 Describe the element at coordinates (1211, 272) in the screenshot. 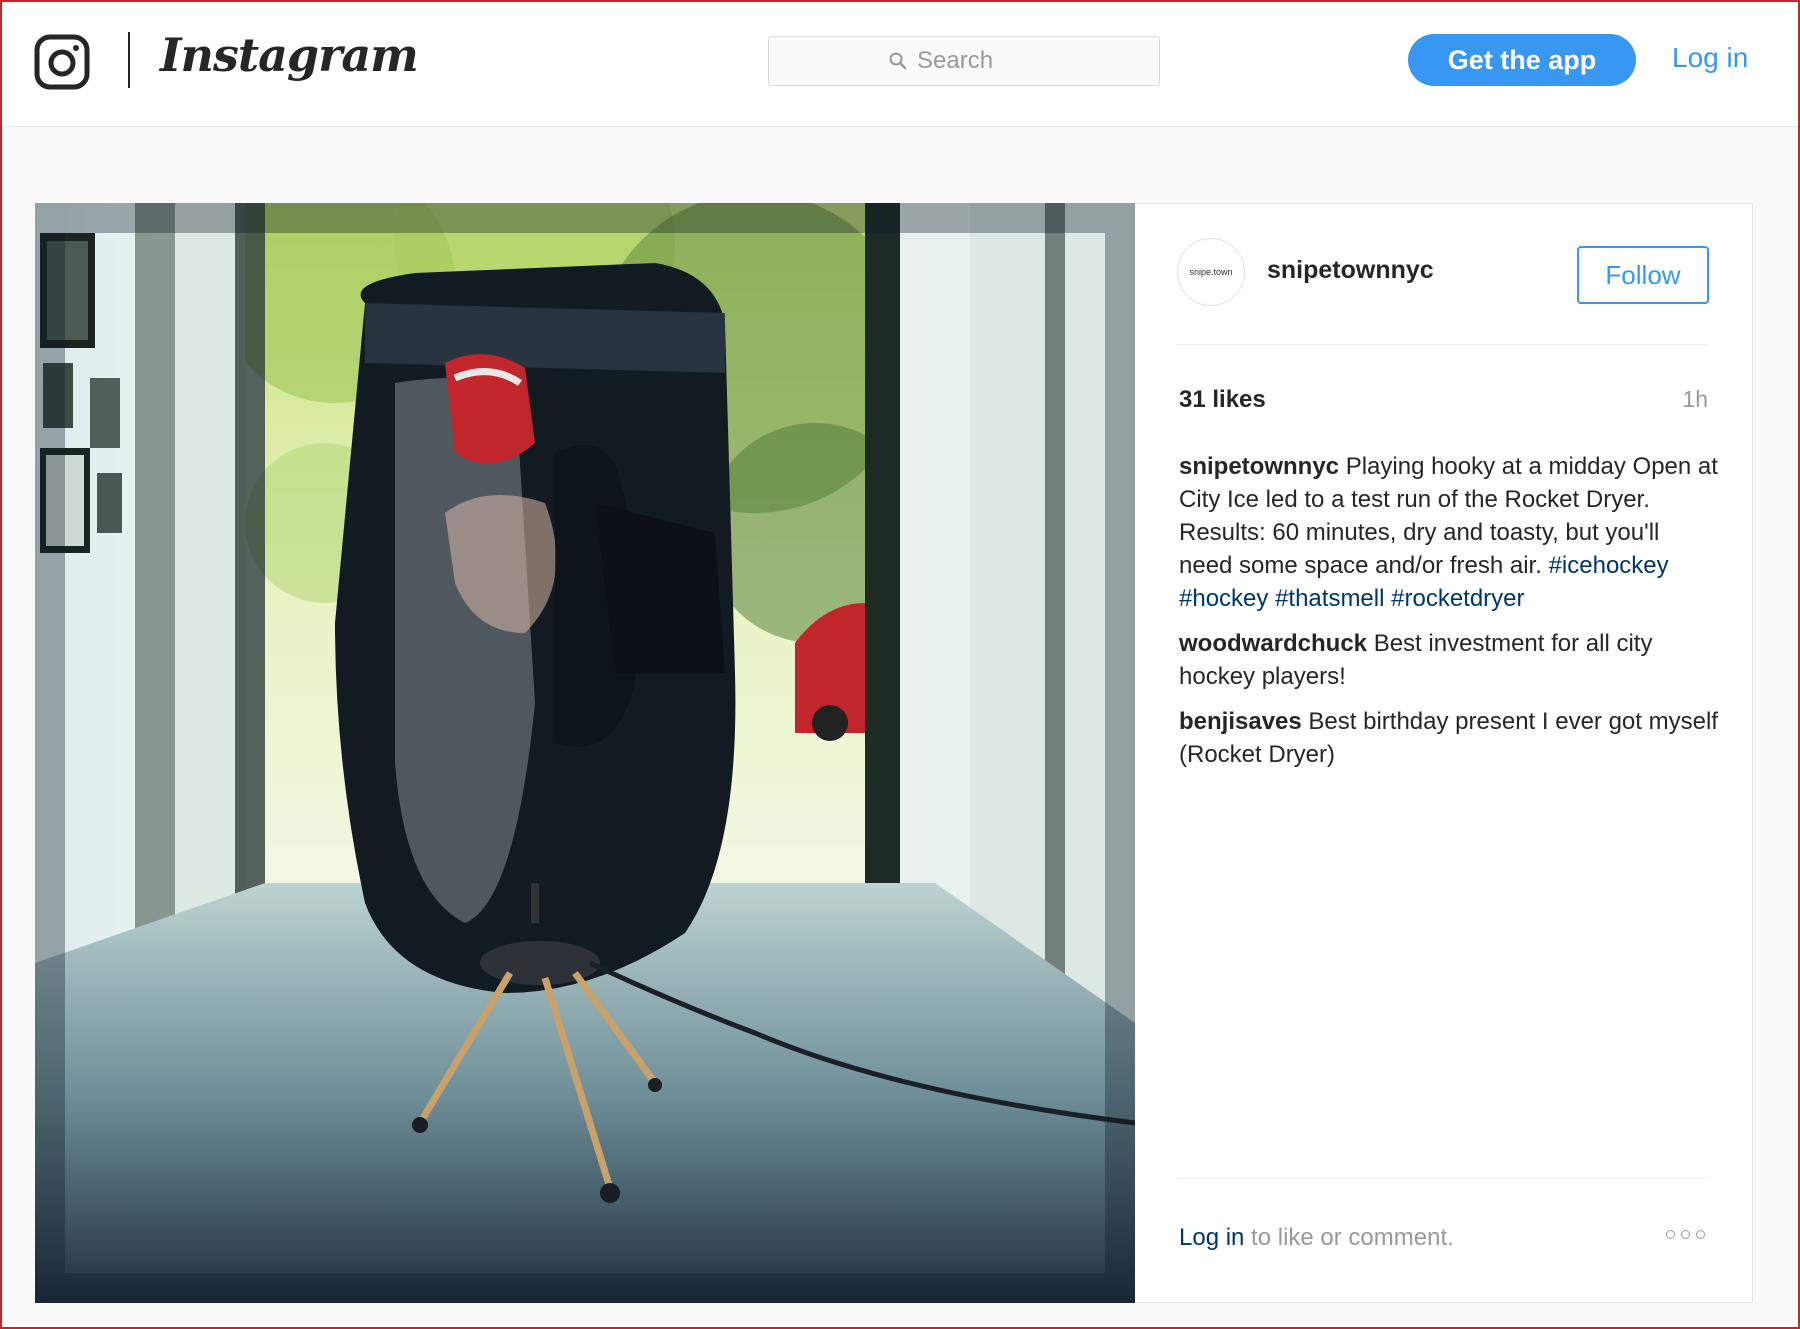

I see `user-avatar: snipe.town` at that location.